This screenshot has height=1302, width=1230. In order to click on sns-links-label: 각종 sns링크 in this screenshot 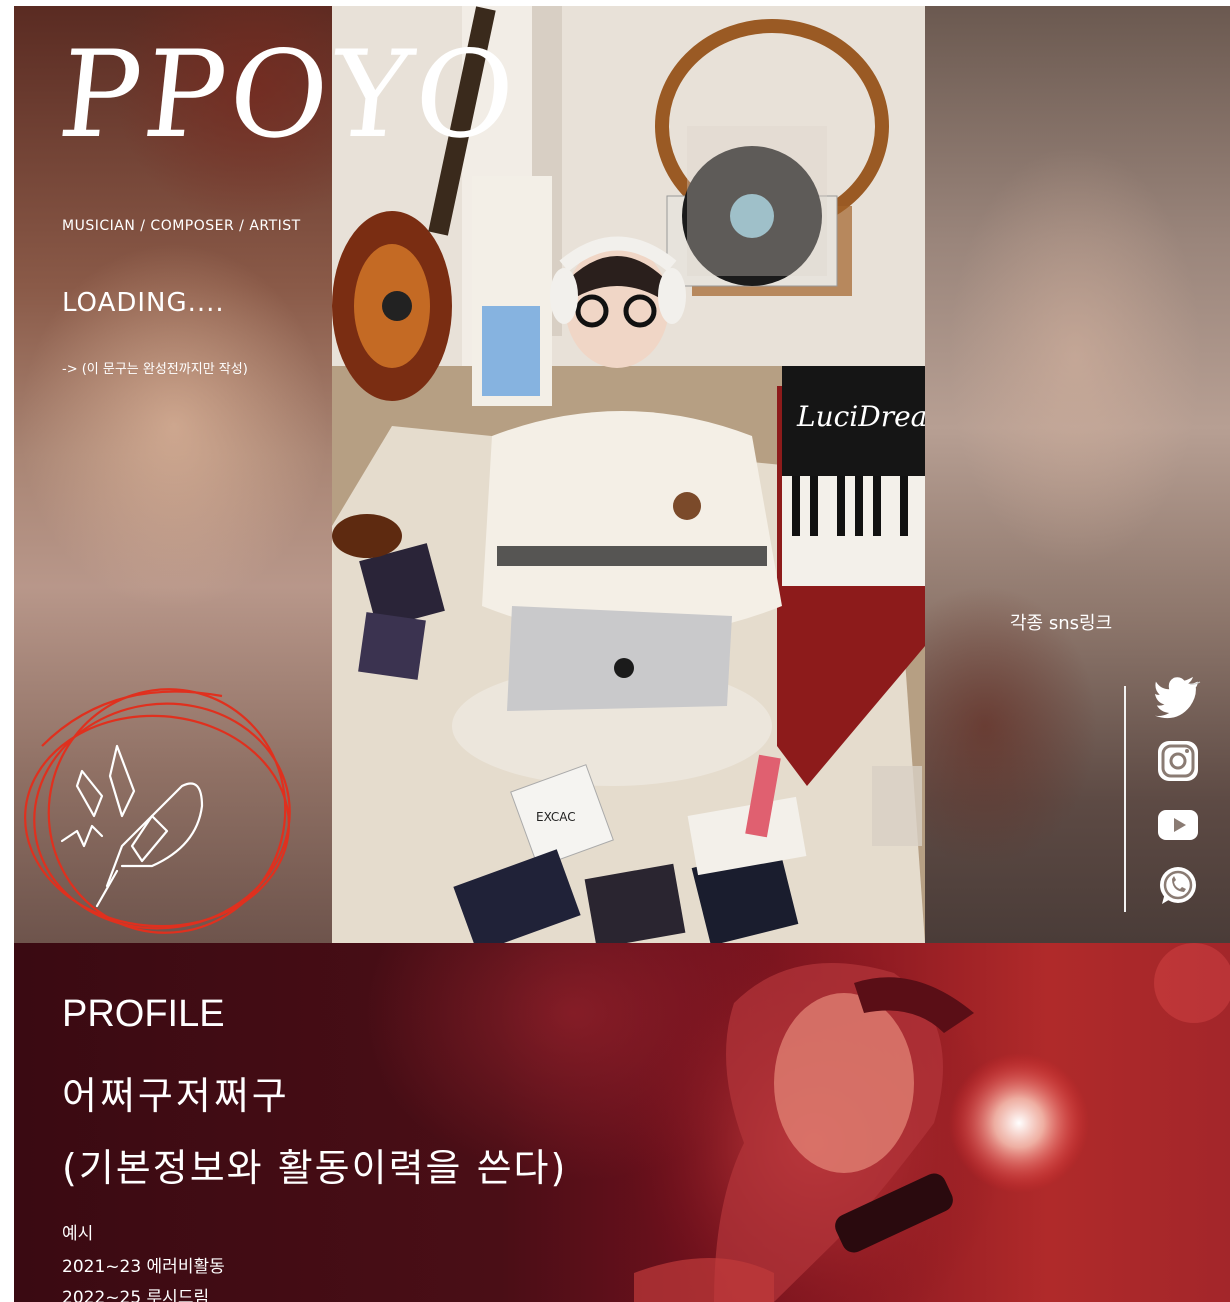, I will do `click(1061, 623)`.